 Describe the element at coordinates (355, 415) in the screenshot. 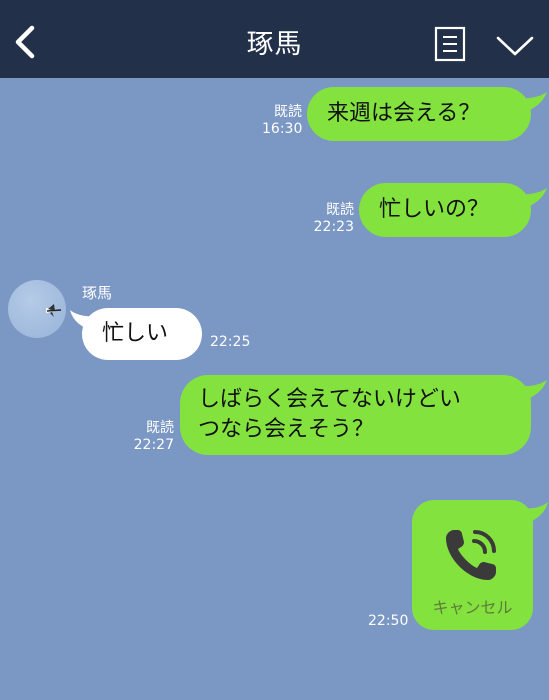

I see `message-bubble: しばらく会えてないけどい つなら会えそう？` at that location.